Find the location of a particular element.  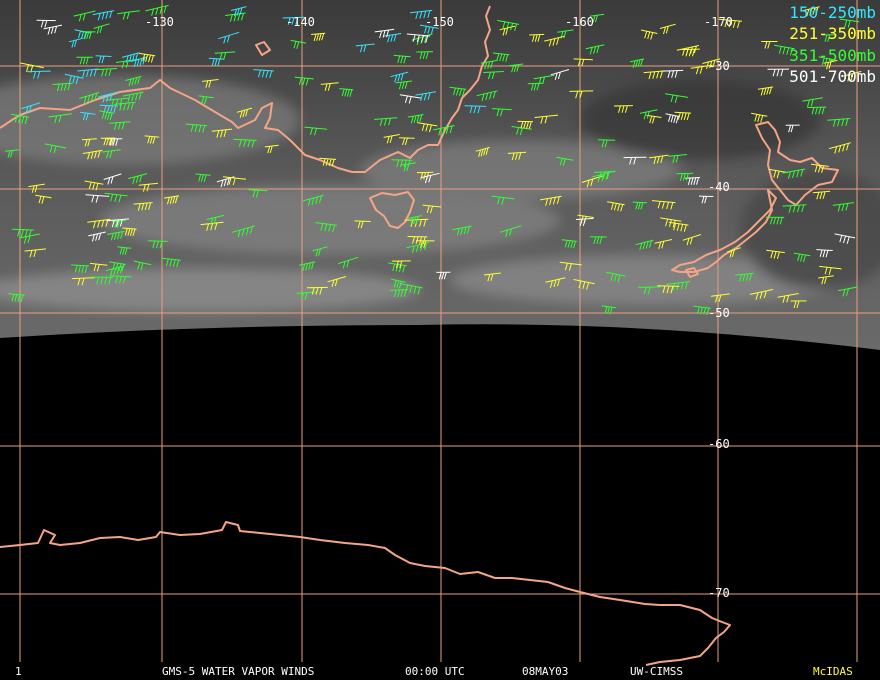

longitude-label: -140 is located at coordinates (300, 22).